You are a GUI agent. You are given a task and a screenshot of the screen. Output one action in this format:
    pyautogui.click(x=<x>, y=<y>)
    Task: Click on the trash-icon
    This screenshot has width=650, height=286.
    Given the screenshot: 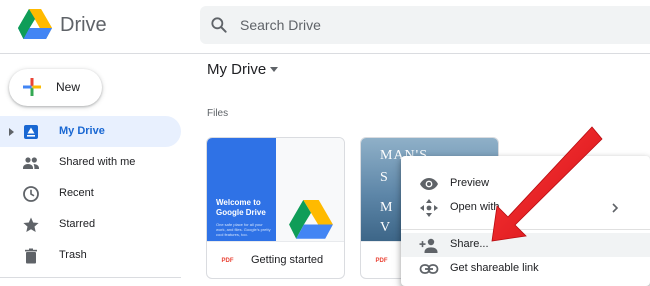 What is the action you would take?
    pyautogui.click(x=31, y=256)
    